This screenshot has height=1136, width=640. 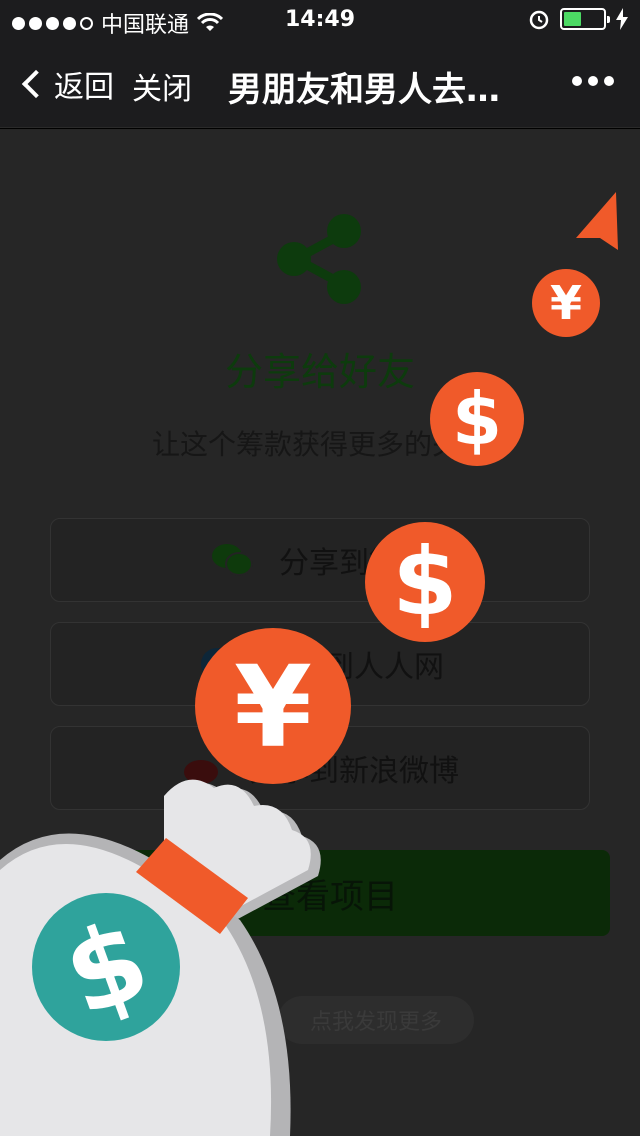 I want to click on weibo-icon, so click(x=201, y=772).